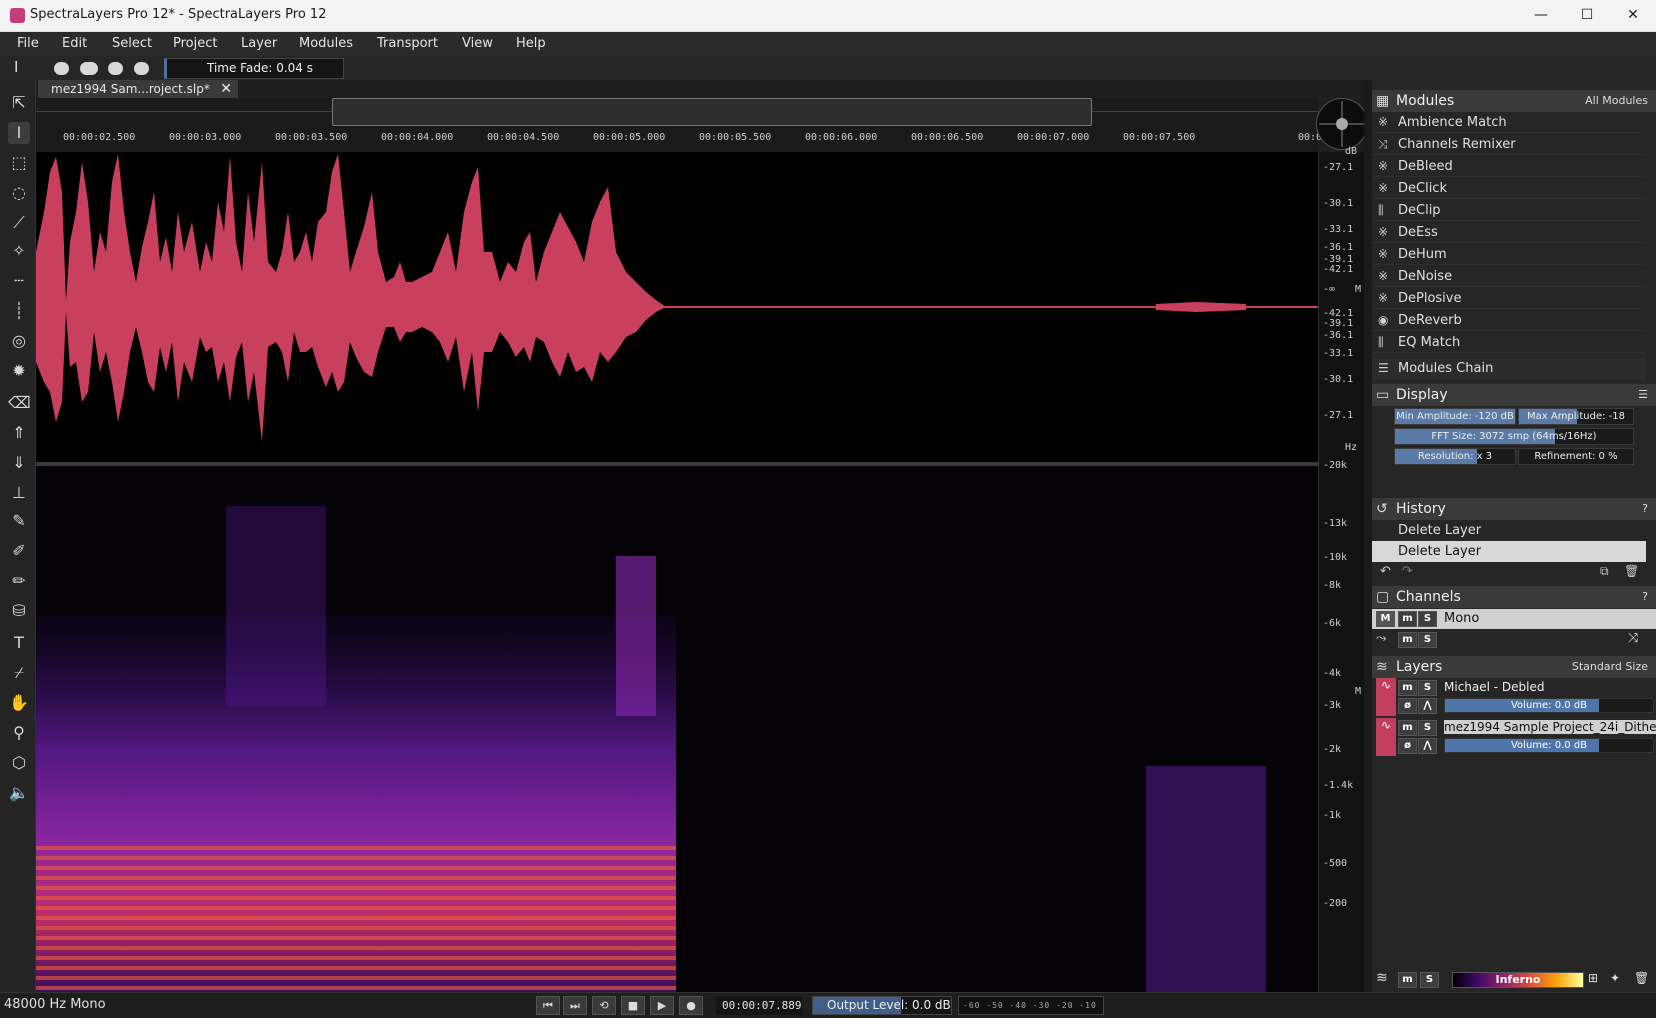 This screenshot has height=1018, width=1656. What do you see at coordinates (1342, 124) in the screenshot?
I see `navigator-compass` at bounding box center [1342, 124].